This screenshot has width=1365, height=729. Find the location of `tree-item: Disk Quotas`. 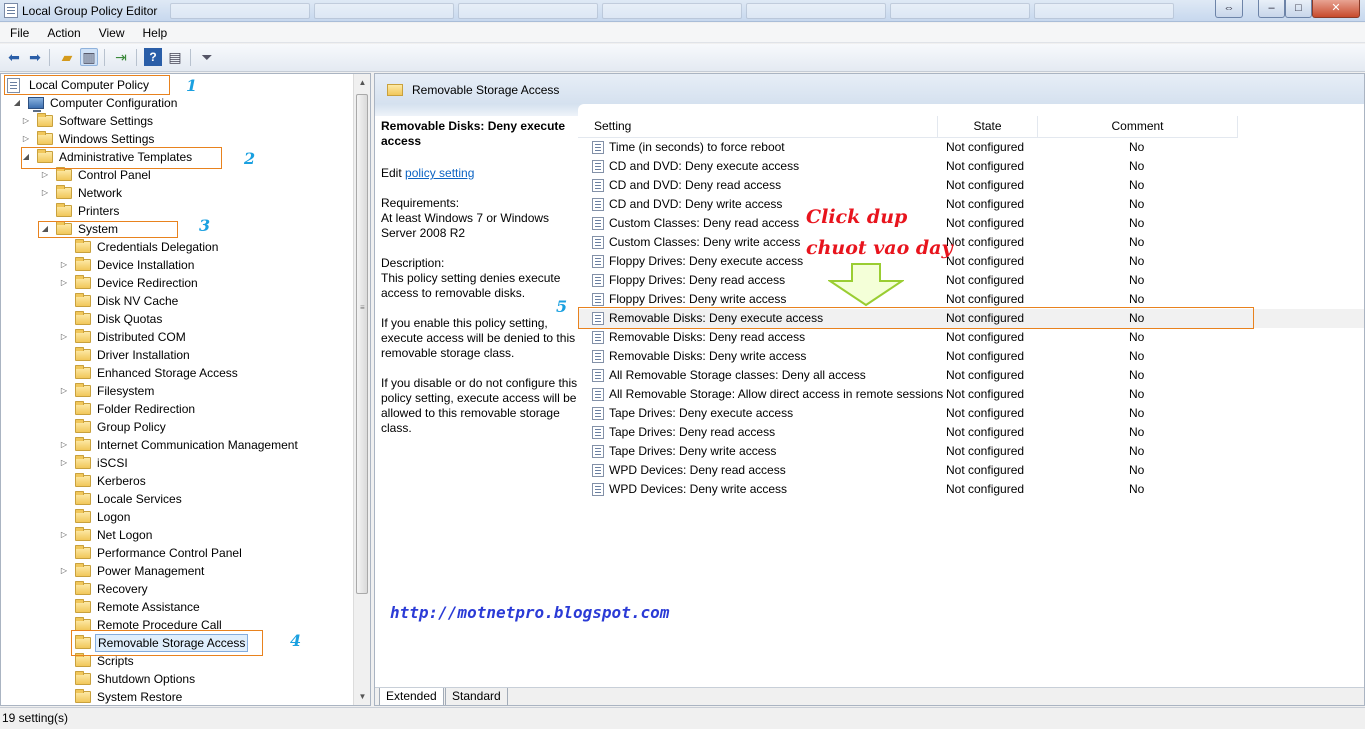

tree-item: Disk Quotas is located at coordinates (176, 319).